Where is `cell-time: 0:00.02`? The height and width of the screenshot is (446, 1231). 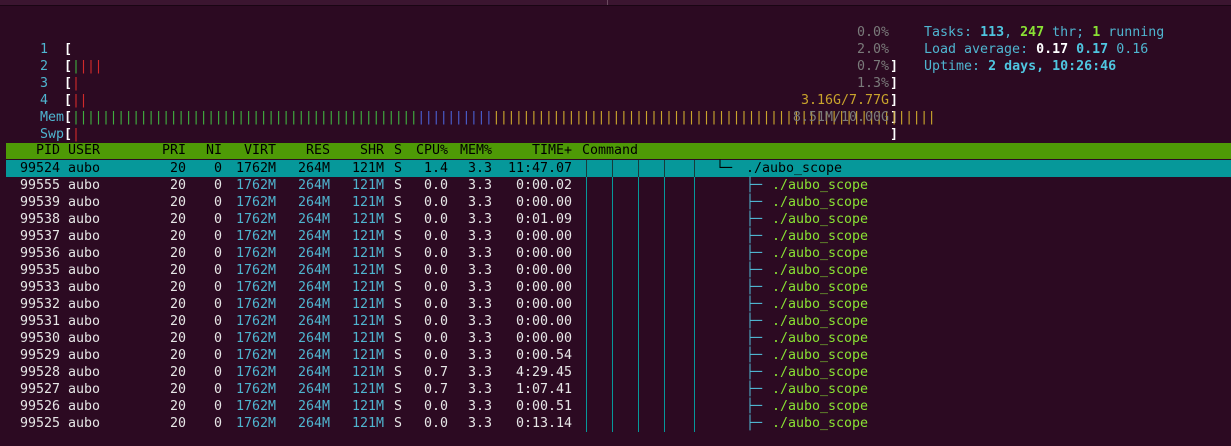 cell-time: 0:00.02 is located at coordinates (543, 185).